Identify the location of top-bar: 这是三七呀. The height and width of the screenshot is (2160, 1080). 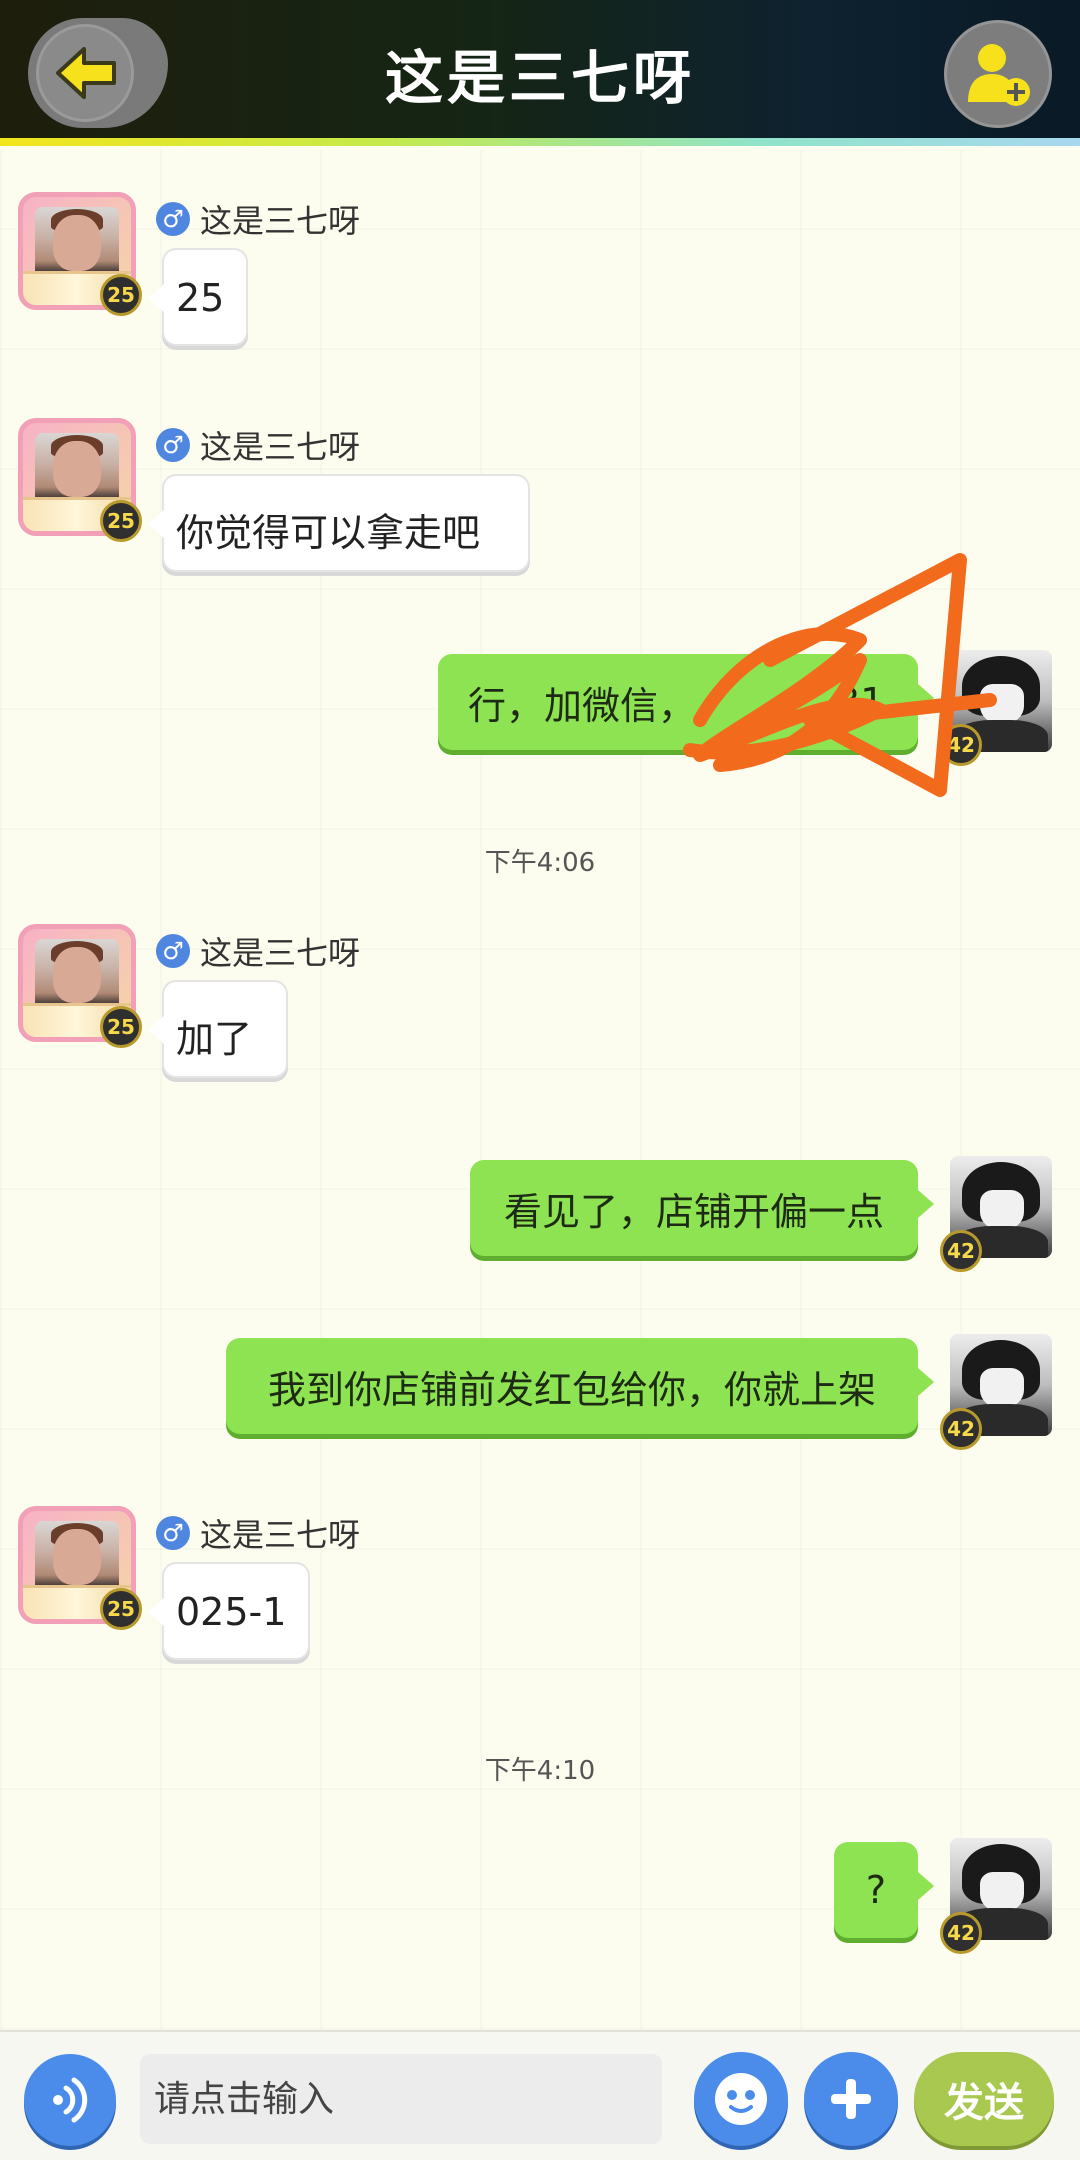
(540, 73).